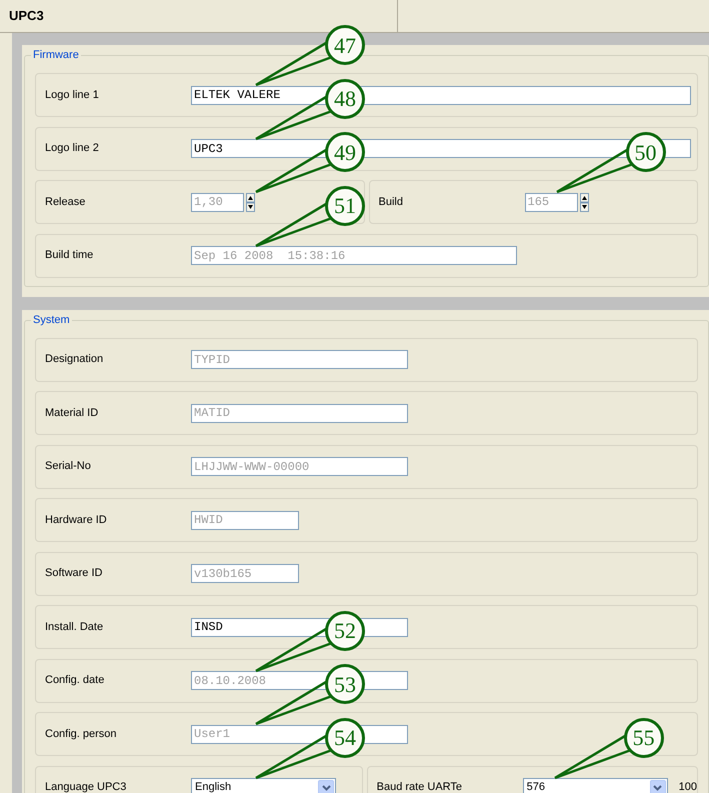 This screenshot has height=793, width=709. I want to click on field-label: Install. Date, so click(74, 627).